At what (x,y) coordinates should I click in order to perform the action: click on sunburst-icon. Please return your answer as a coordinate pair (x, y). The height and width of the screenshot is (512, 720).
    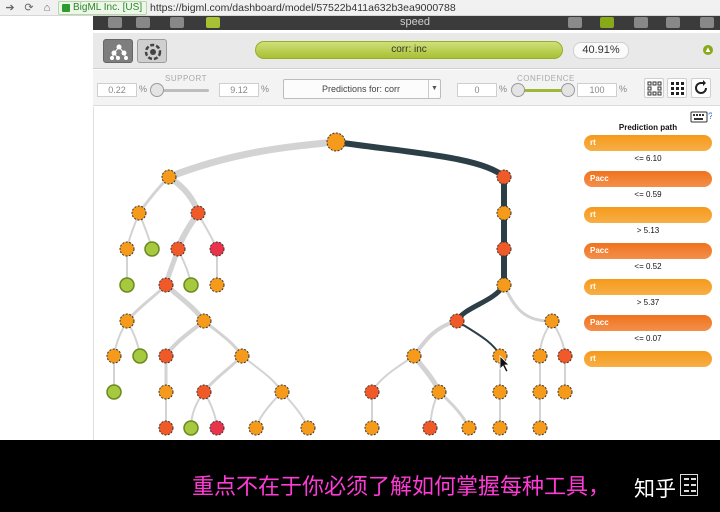
    Looking at the image, I should click on (153, 52).